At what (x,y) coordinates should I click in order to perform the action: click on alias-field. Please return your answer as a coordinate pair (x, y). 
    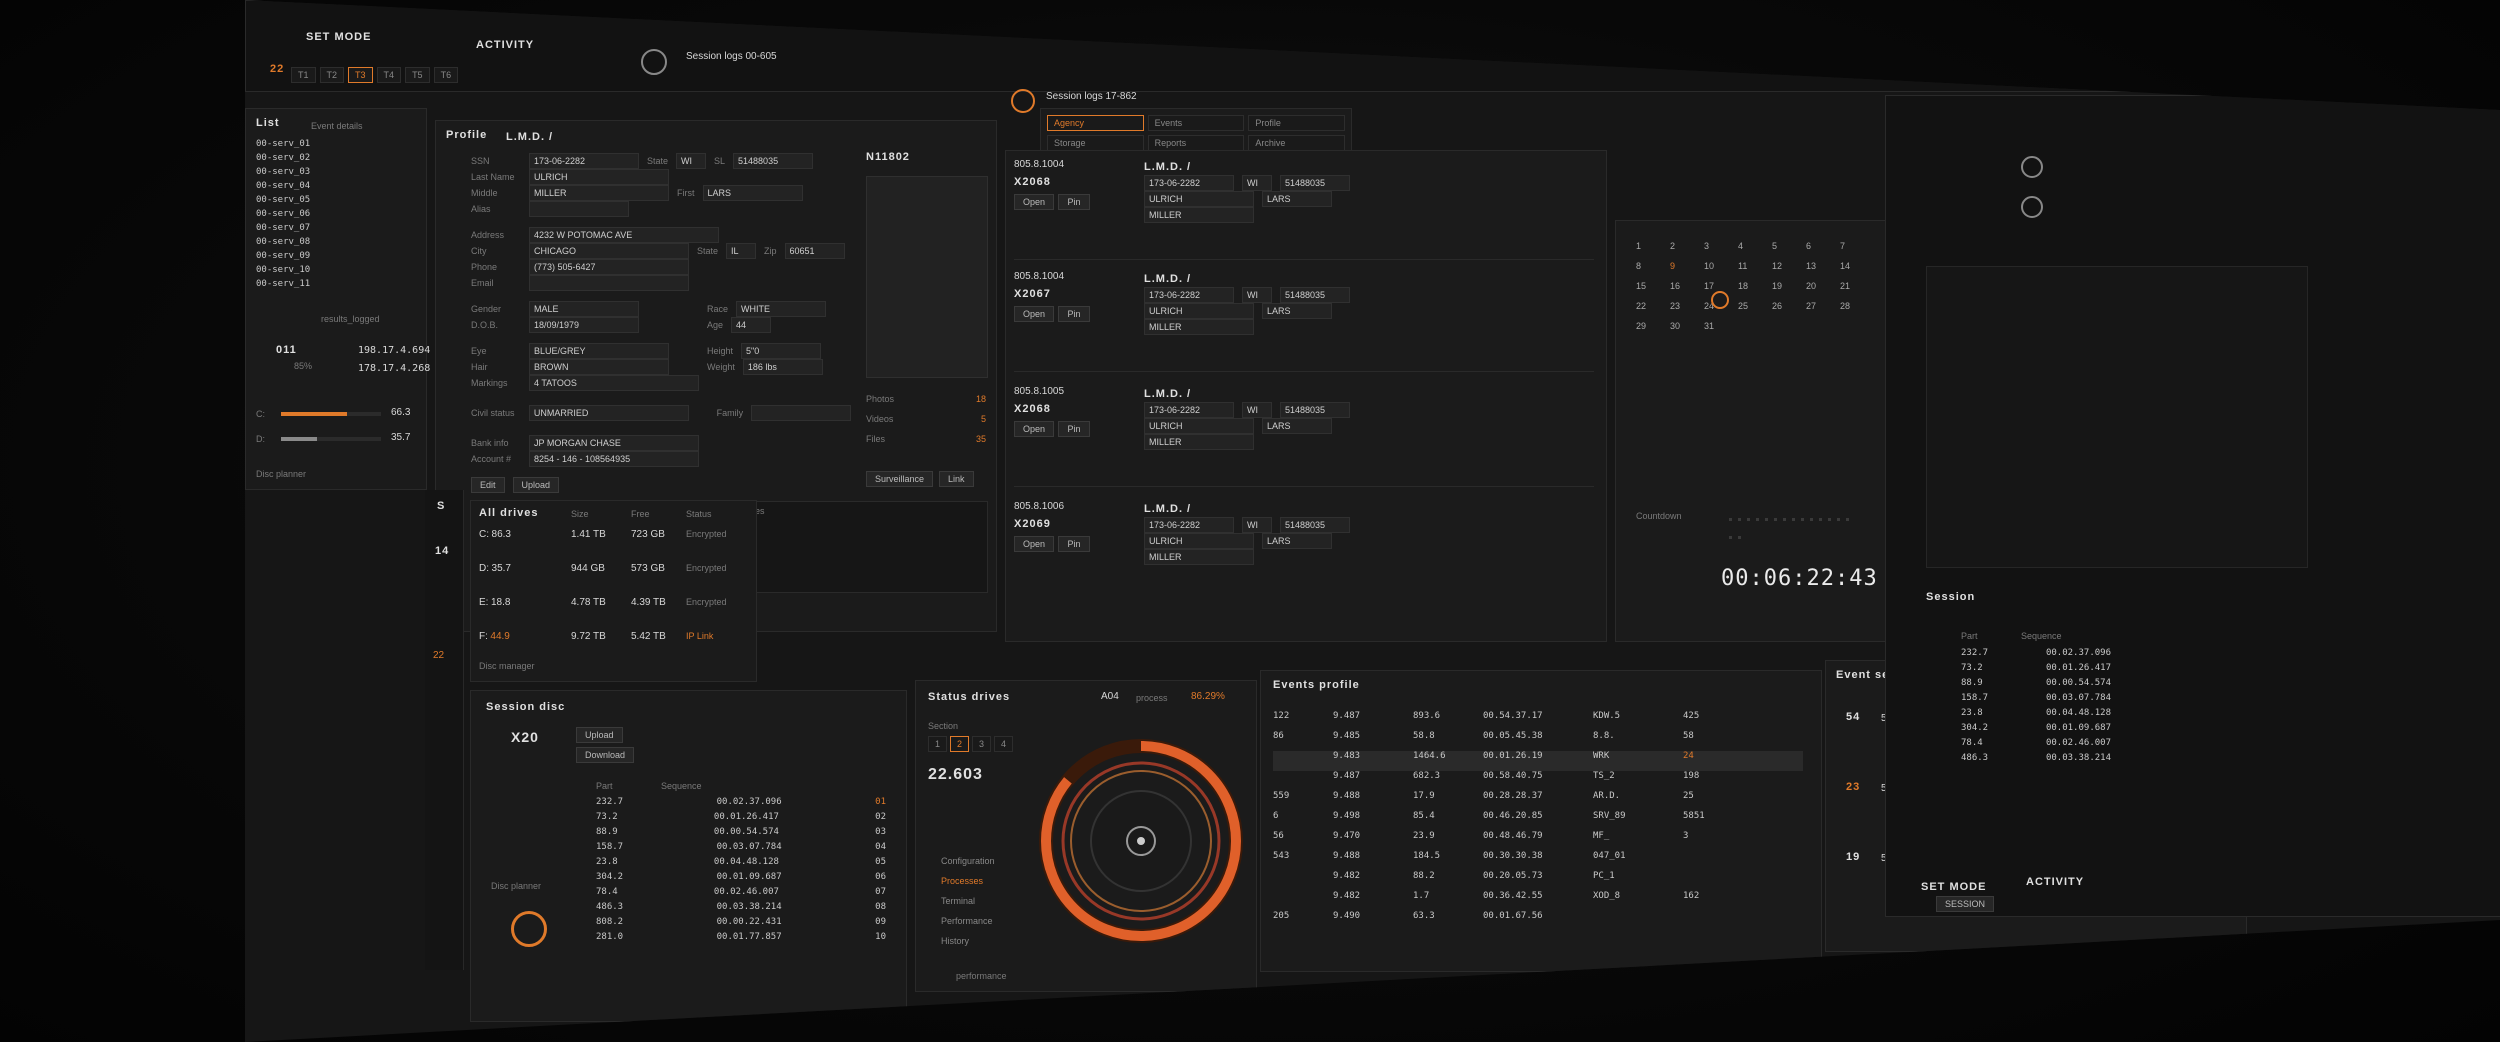
    Looking at the image, I should click on (579, 209).